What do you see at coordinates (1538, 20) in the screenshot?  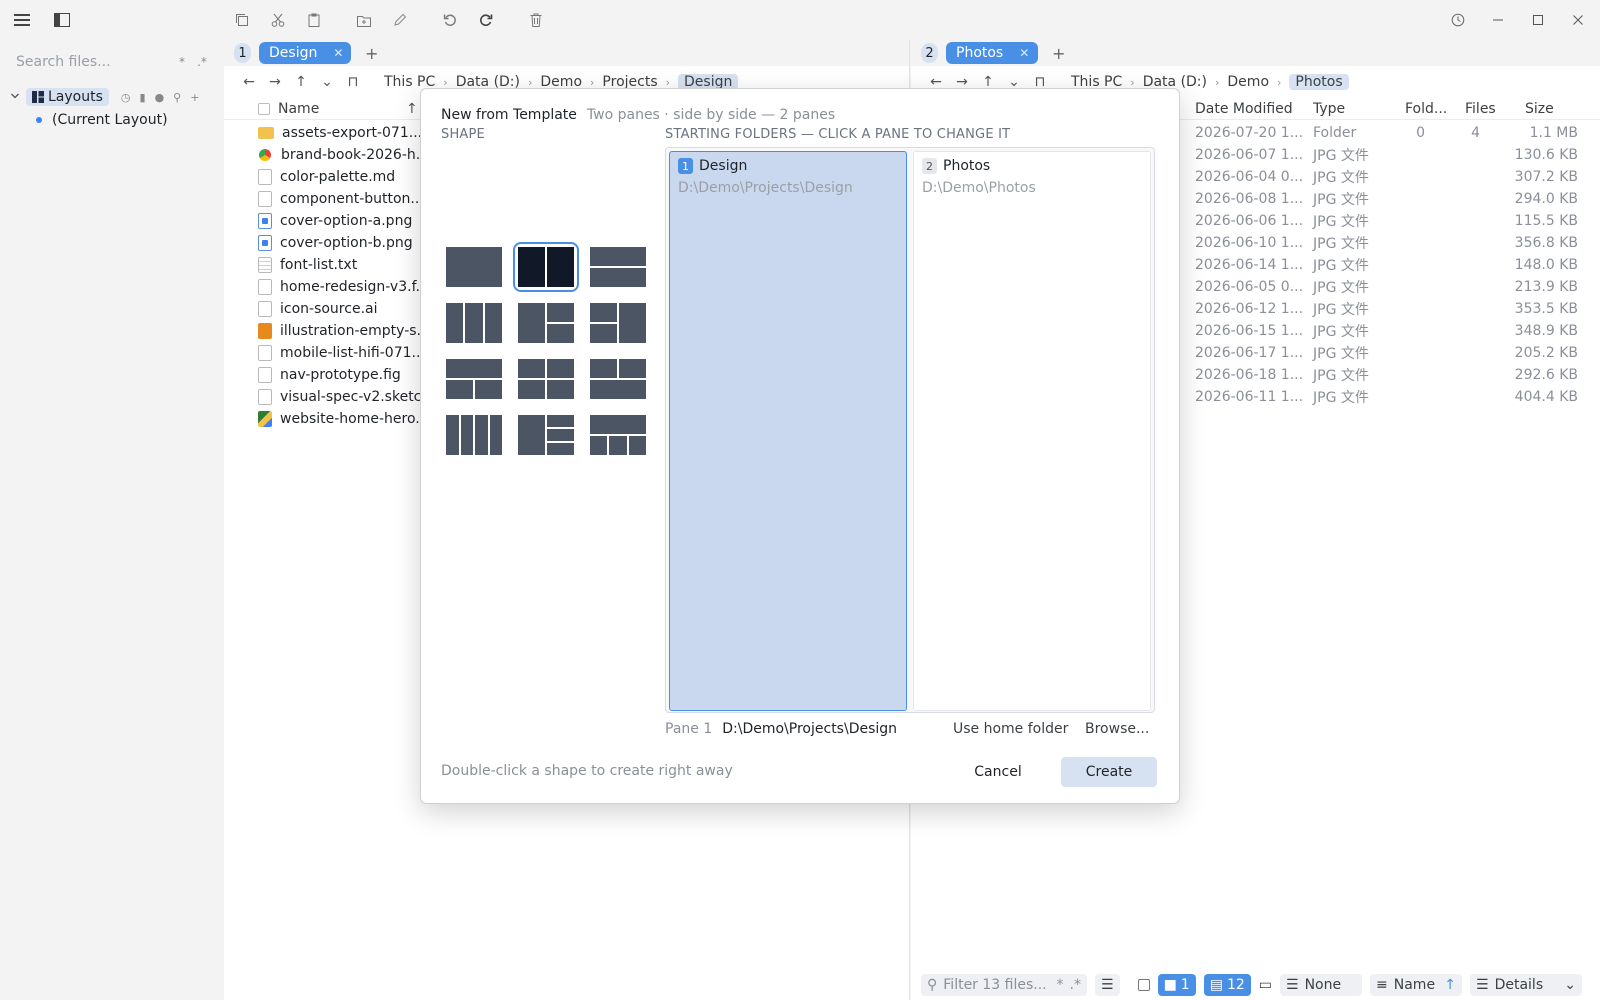 I see `maximize-icon` at bounding box center [1538, 20].